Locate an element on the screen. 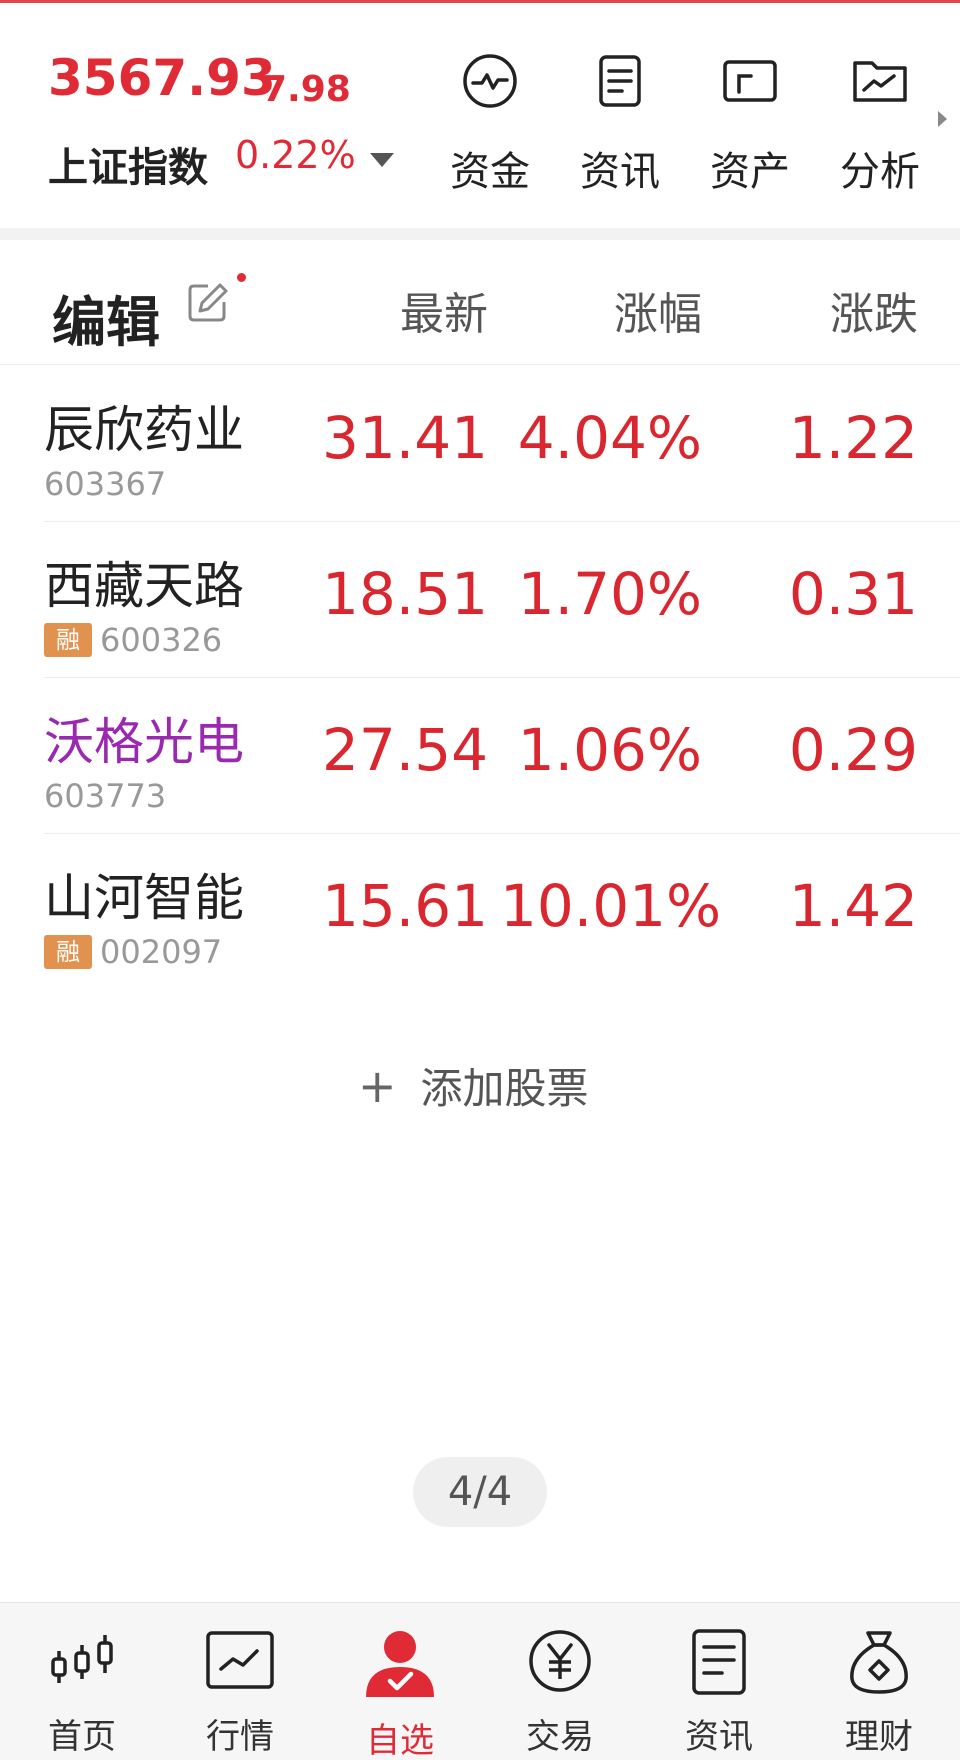  stock-change: 1.22 is located at coordinates (853, 438).